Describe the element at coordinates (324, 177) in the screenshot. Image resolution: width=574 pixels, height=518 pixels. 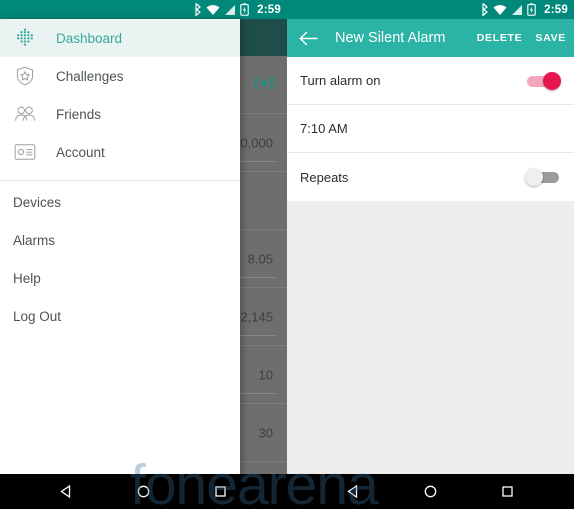
I see `row-label: Repeats` at that location.